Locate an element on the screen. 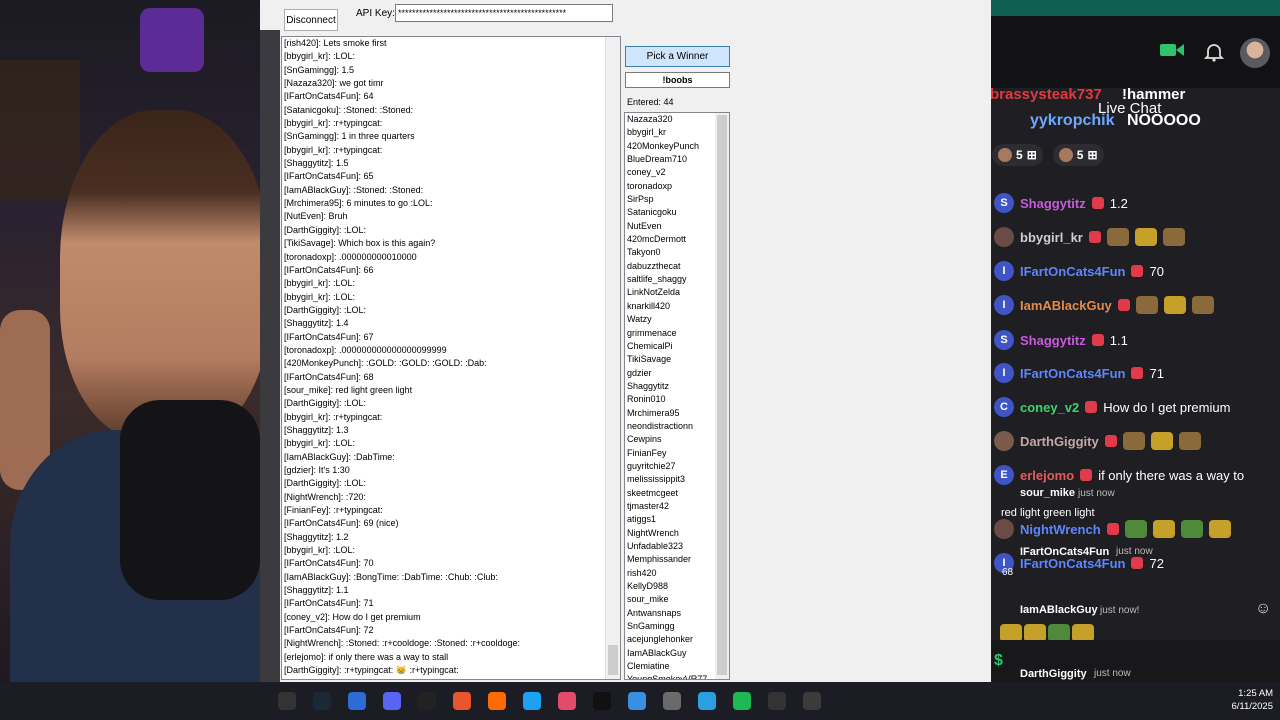 The image size is (1280, 720). chat-username: IamABlackGuy is located at coordinates (1066, 305).